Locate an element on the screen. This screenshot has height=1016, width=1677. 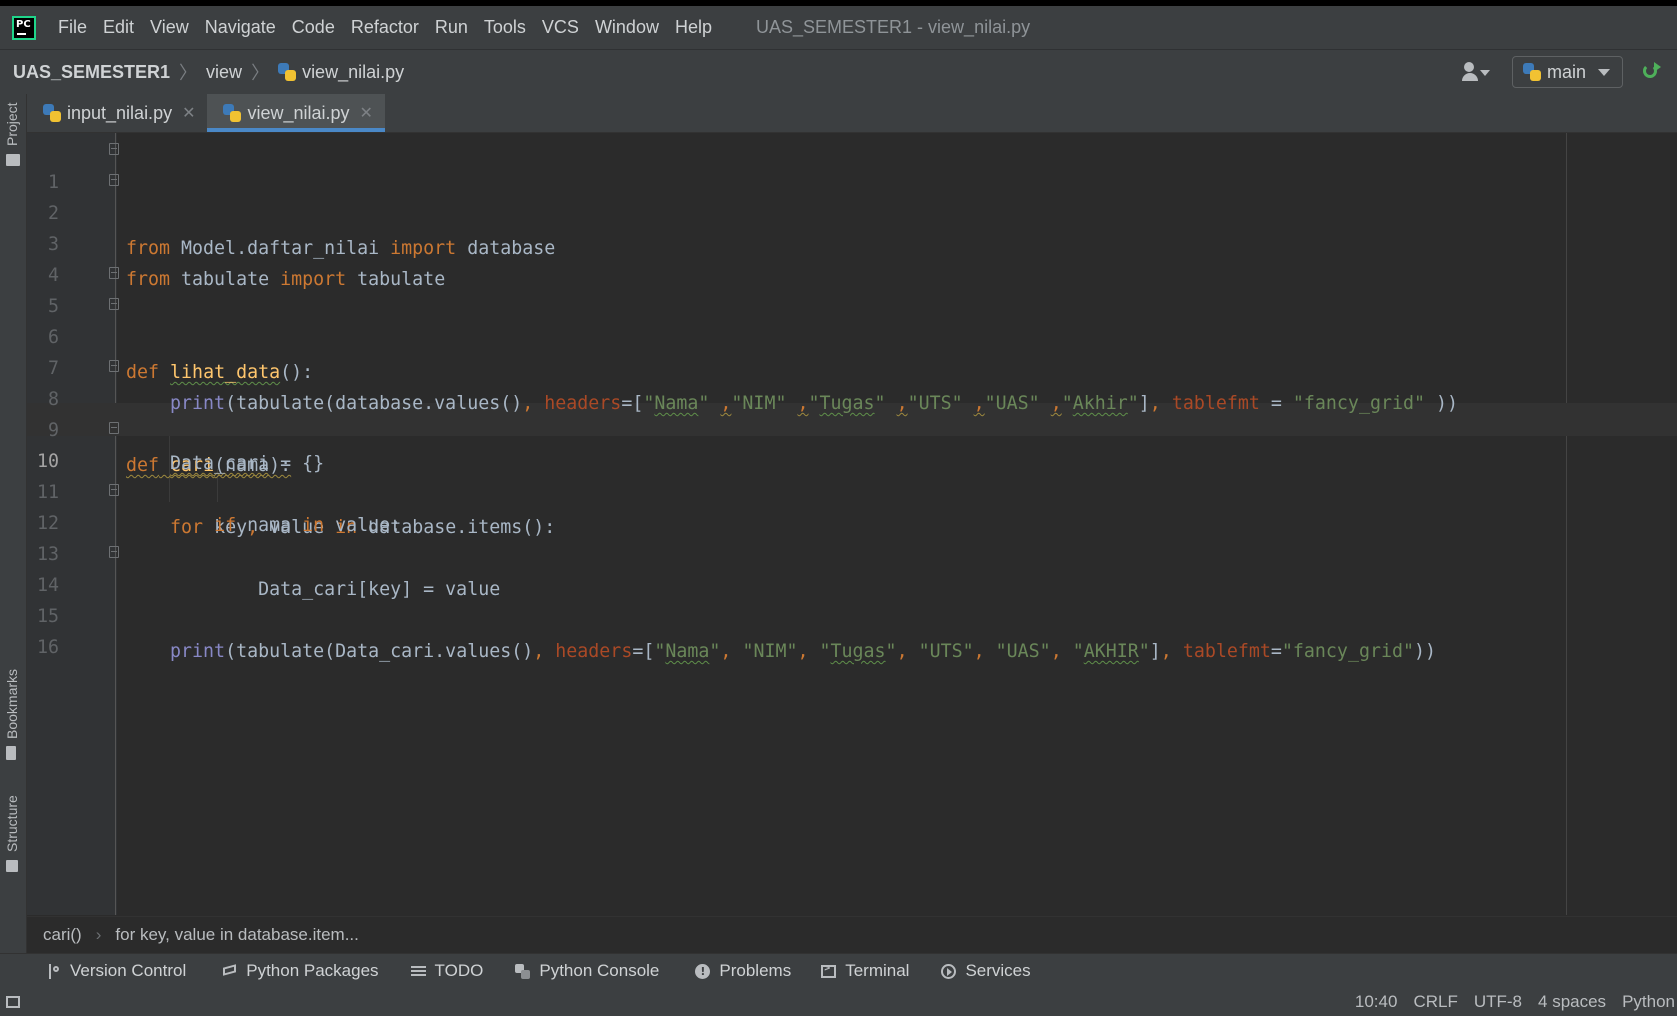
breadcrumb-folder: view is located at coordinates (224, 72).